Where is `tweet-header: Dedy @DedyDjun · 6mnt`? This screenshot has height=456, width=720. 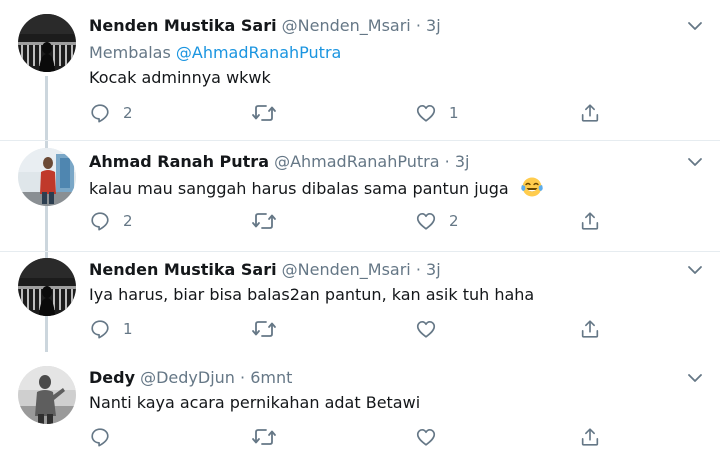 tweet-header: Dedy @DedyDjun · 6mnt is located at coordinates (190, 378).